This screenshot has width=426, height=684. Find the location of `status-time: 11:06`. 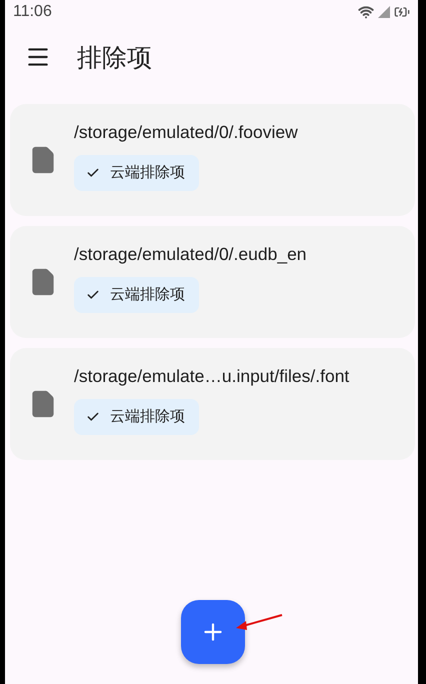

status-time: 11:06 is located at coordinates (32, 12).